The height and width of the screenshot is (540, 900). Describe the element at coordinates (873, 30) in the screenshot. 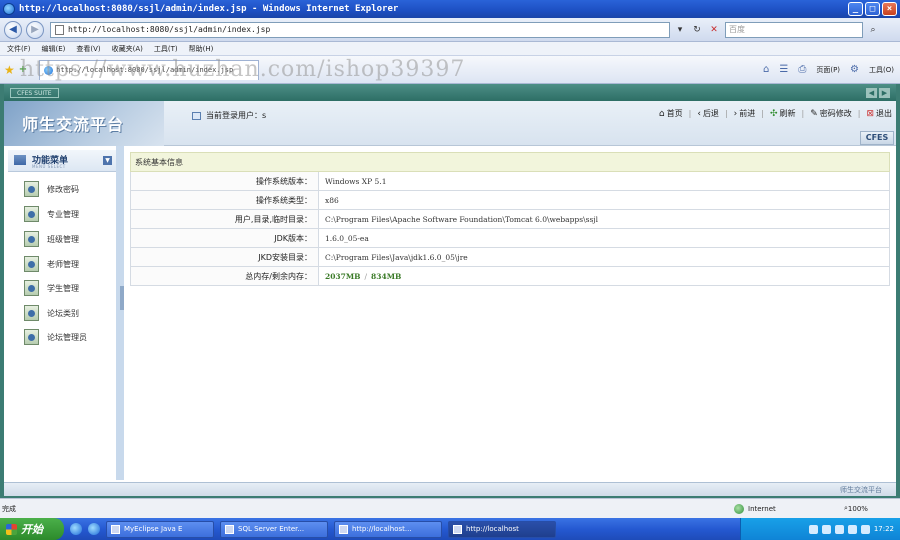

I see `search-icon: ⌕` at that location.